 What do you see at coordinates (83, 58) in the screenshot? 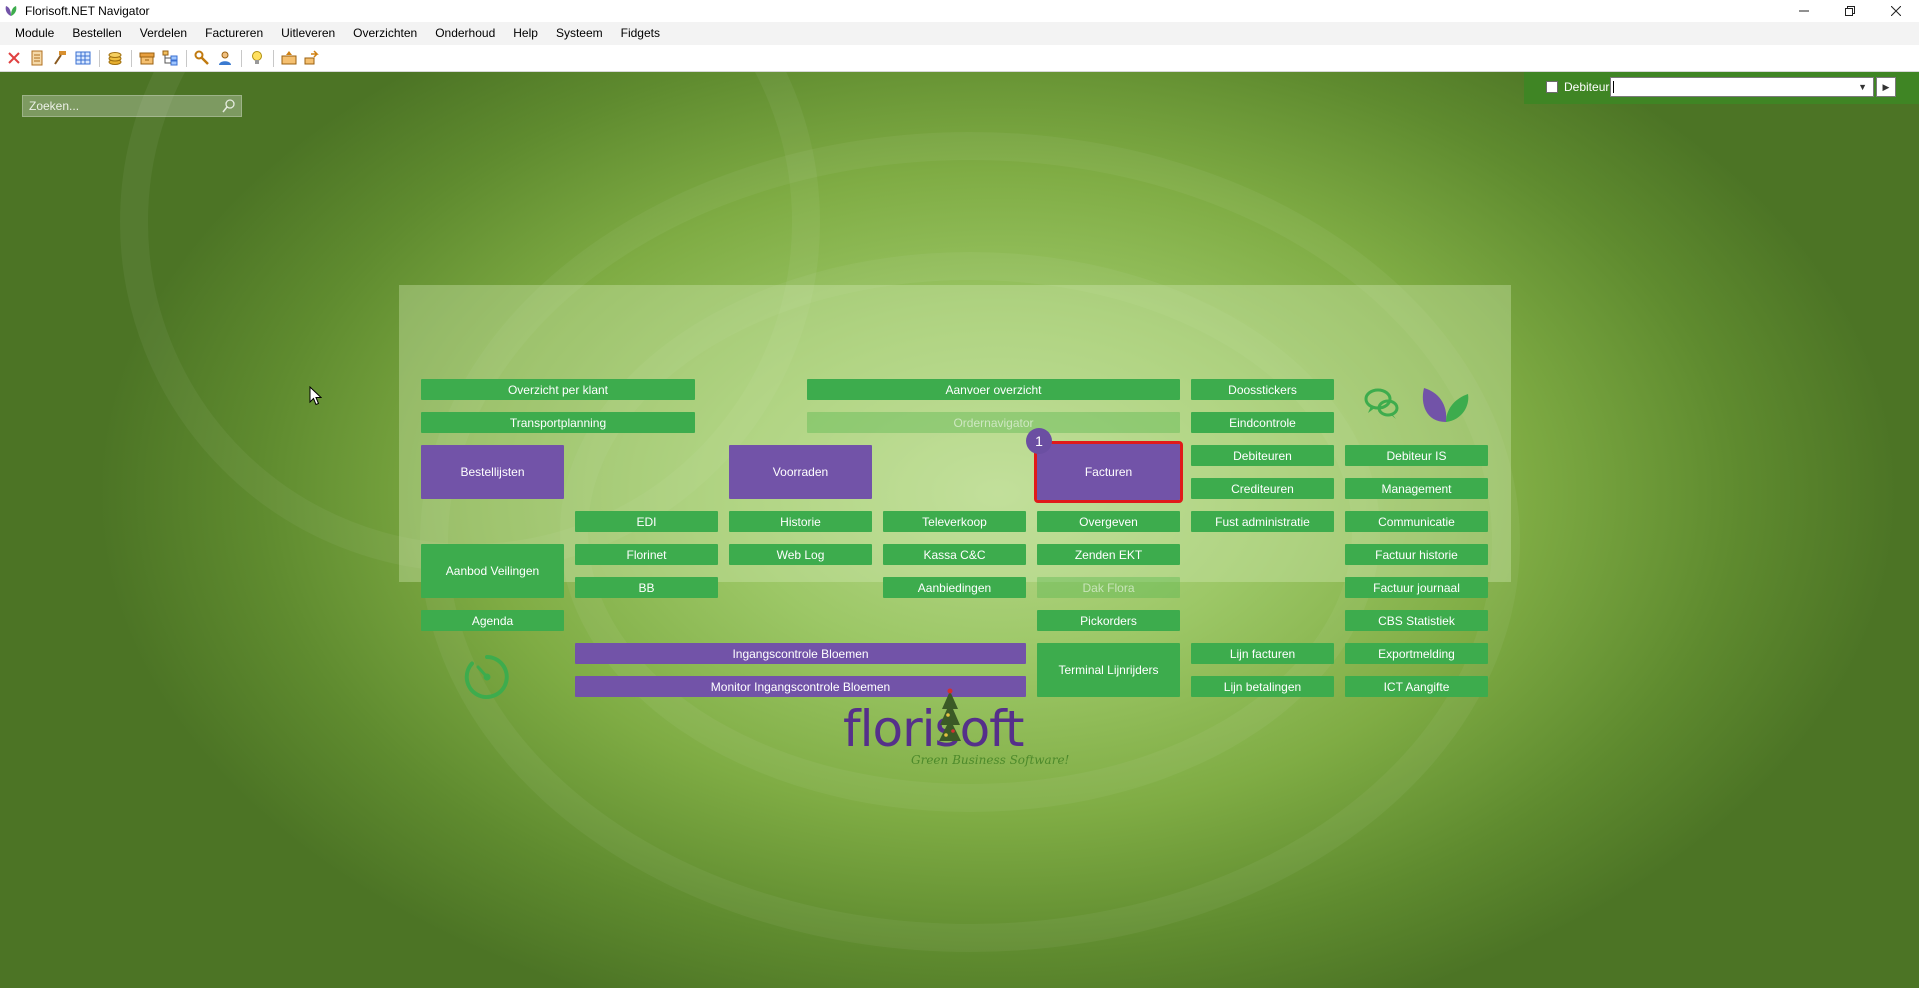
I see `grid-icon` at bounding box center [83, 58].